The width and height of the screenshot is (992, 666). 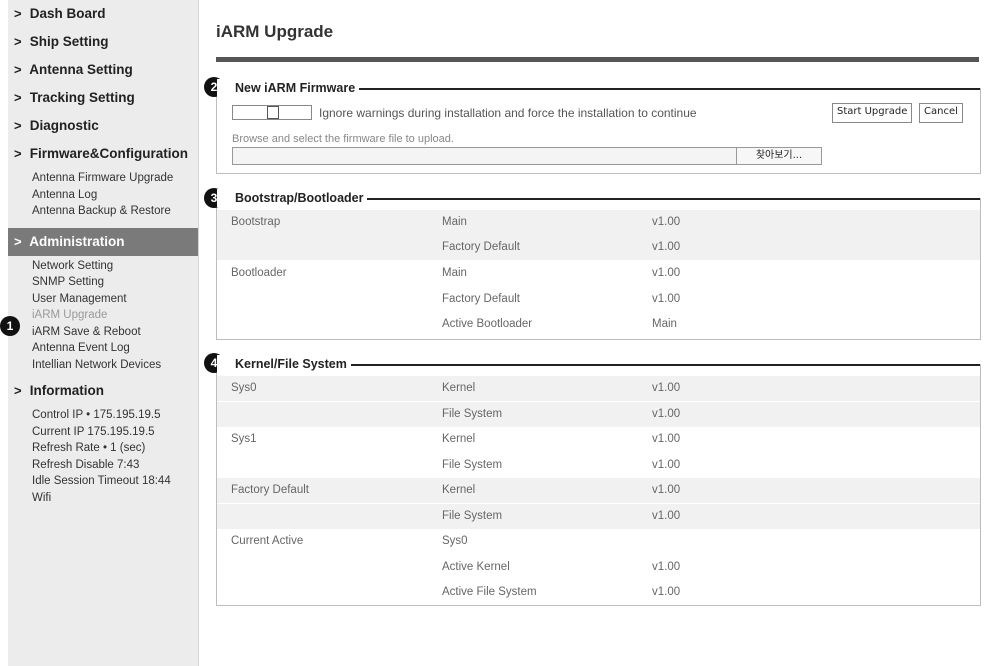 What do you see at coordinates (259, 273) in the screenshot?
I see `row-group: Bootloader` at bounding box center [259, 273].